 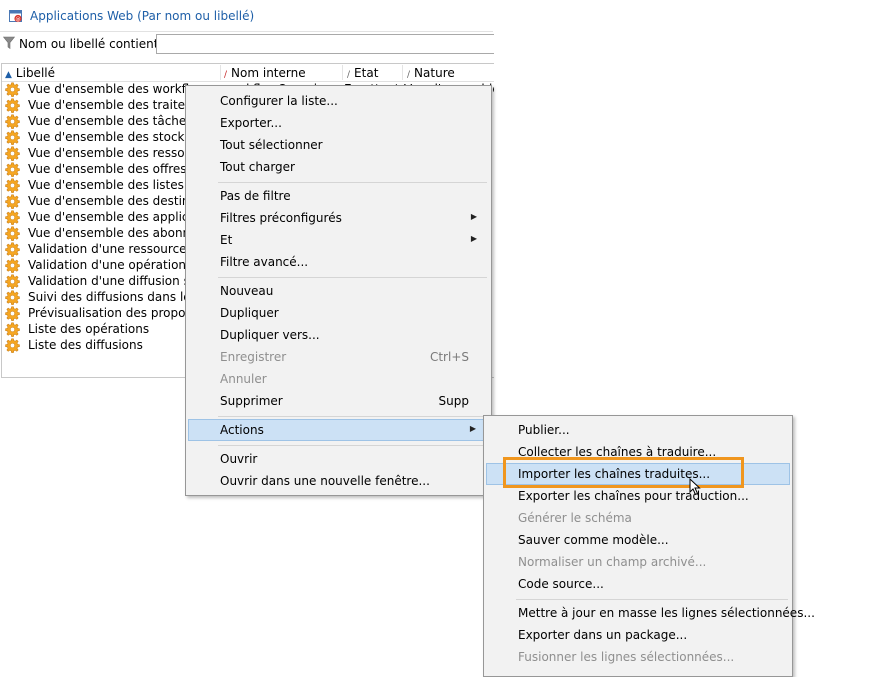 What do you see at coordinates (325, 44) in the screenshot?
I see `filter-text-input` at bounding box center [325, 44].